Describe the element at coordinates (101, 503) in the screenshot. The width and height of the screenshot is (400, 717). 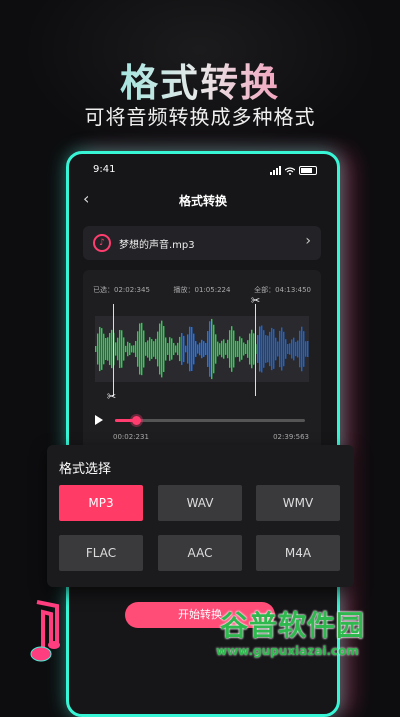
I see `format-option-mp3: MP3` at that location.